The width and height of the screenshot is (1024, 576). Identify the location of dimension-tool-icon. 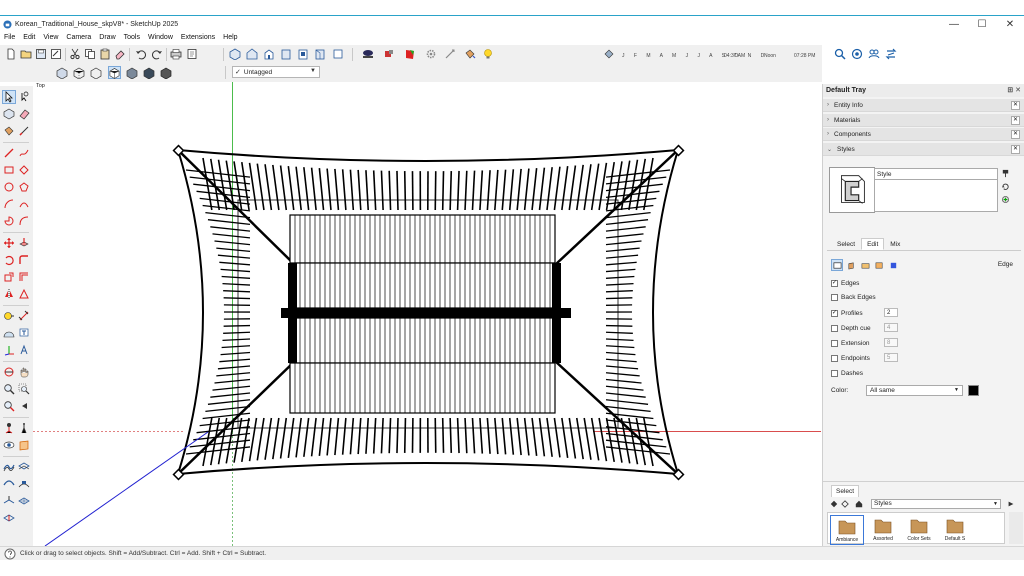
(449, 53).